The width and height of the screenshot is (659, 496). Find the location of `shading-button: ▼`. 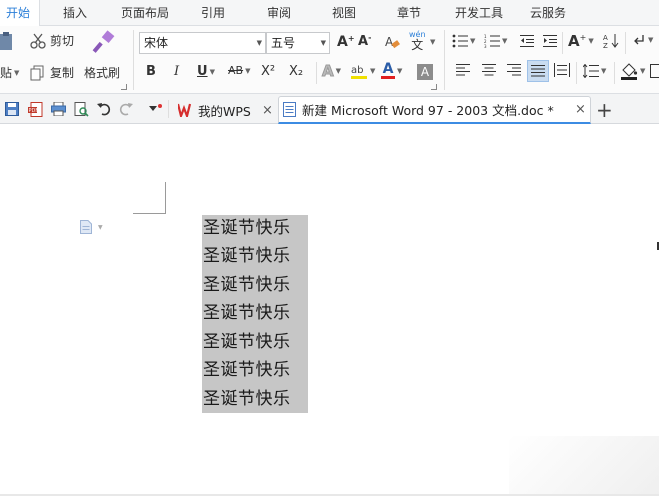

shading-button: ▼ is located at coordinates (632, 71).